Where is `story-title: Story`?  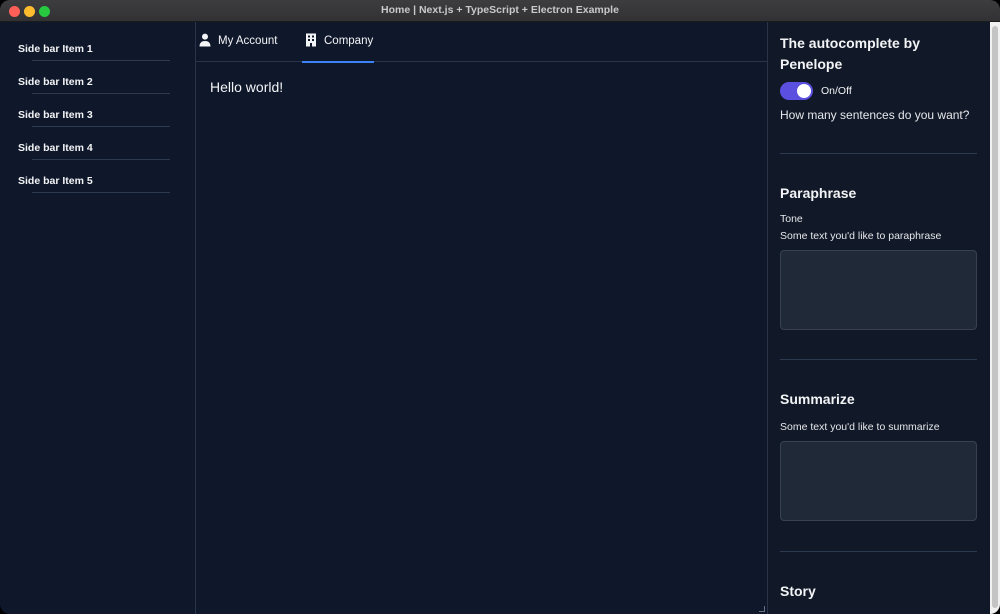 story-title: Story is located at coordinates (798, 591).